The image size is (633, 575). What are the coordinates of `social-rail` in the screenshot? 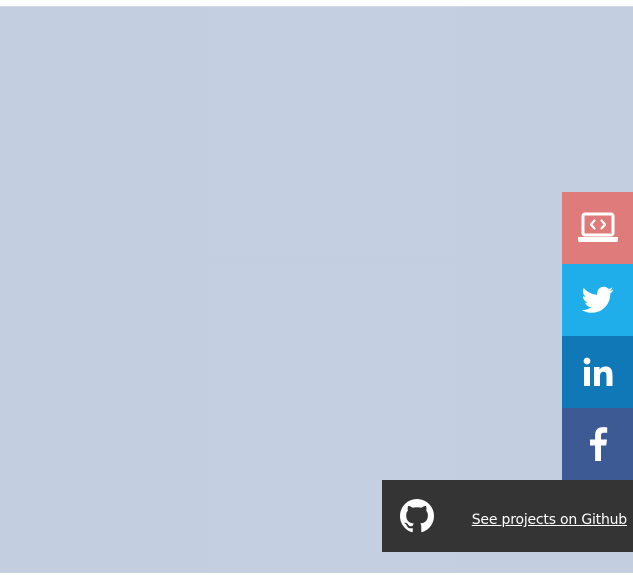 It's located at (597, 336).